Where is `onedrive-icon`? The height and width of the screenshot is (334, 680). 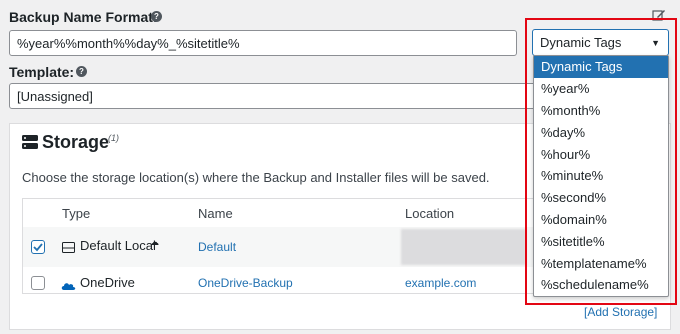 onedrive-icon is located at coordinates (68, 284).